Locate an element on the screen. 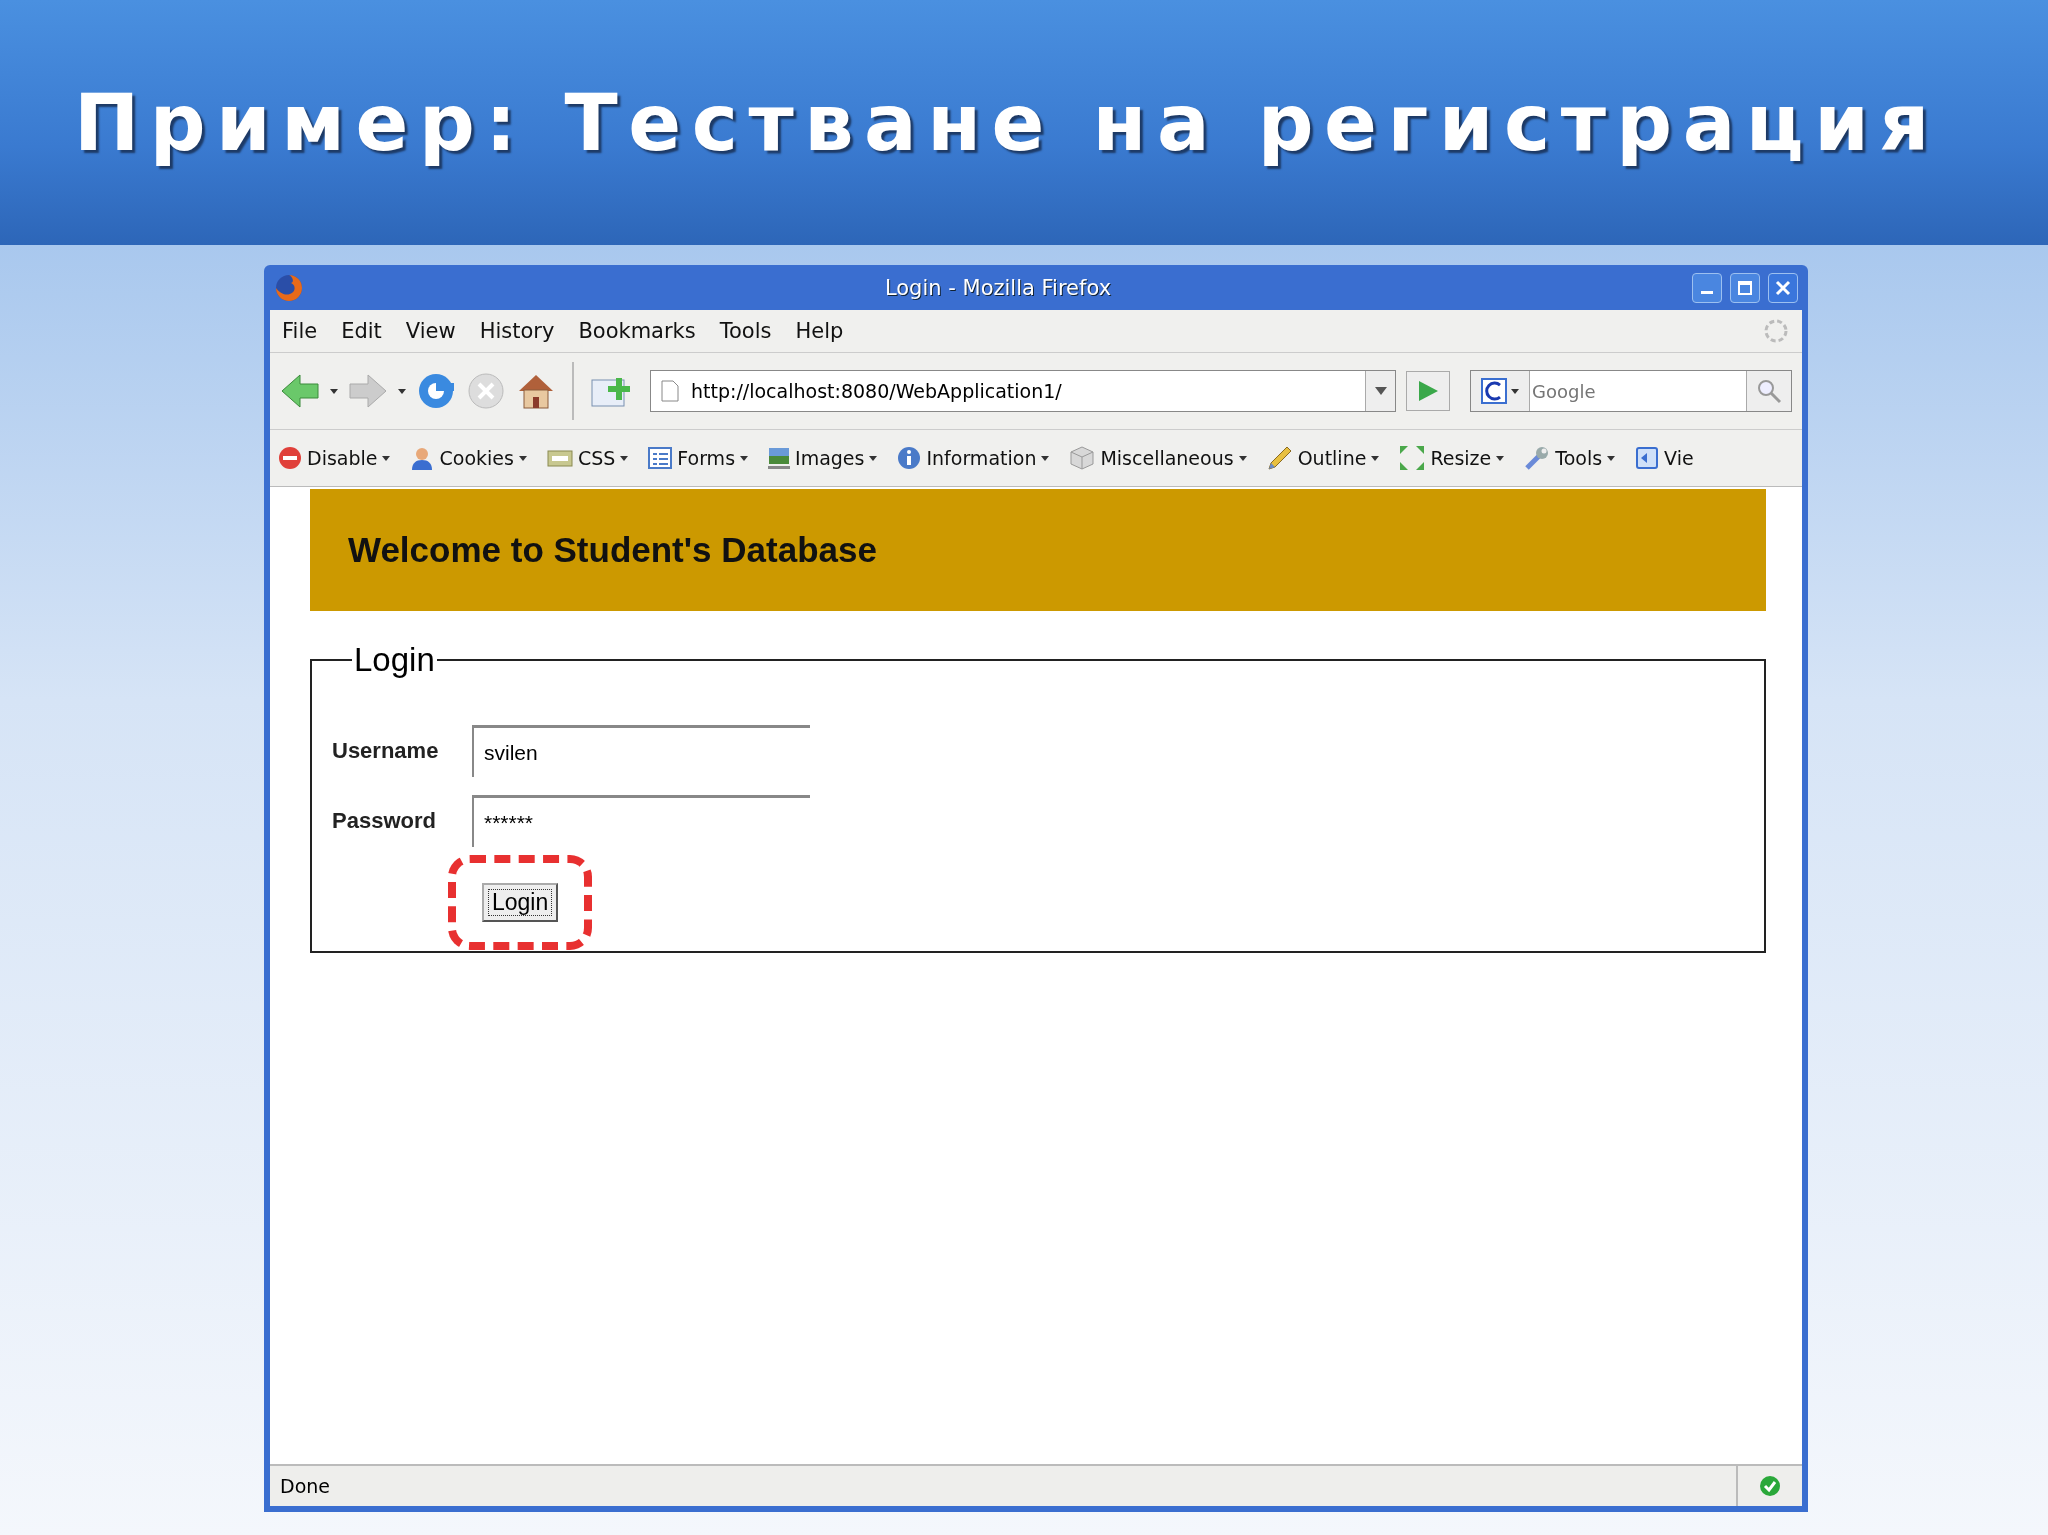 Image resolution: width=2048 pixels, height=1535 pixels. maximize-icon is located at coordinates (1745, 287).